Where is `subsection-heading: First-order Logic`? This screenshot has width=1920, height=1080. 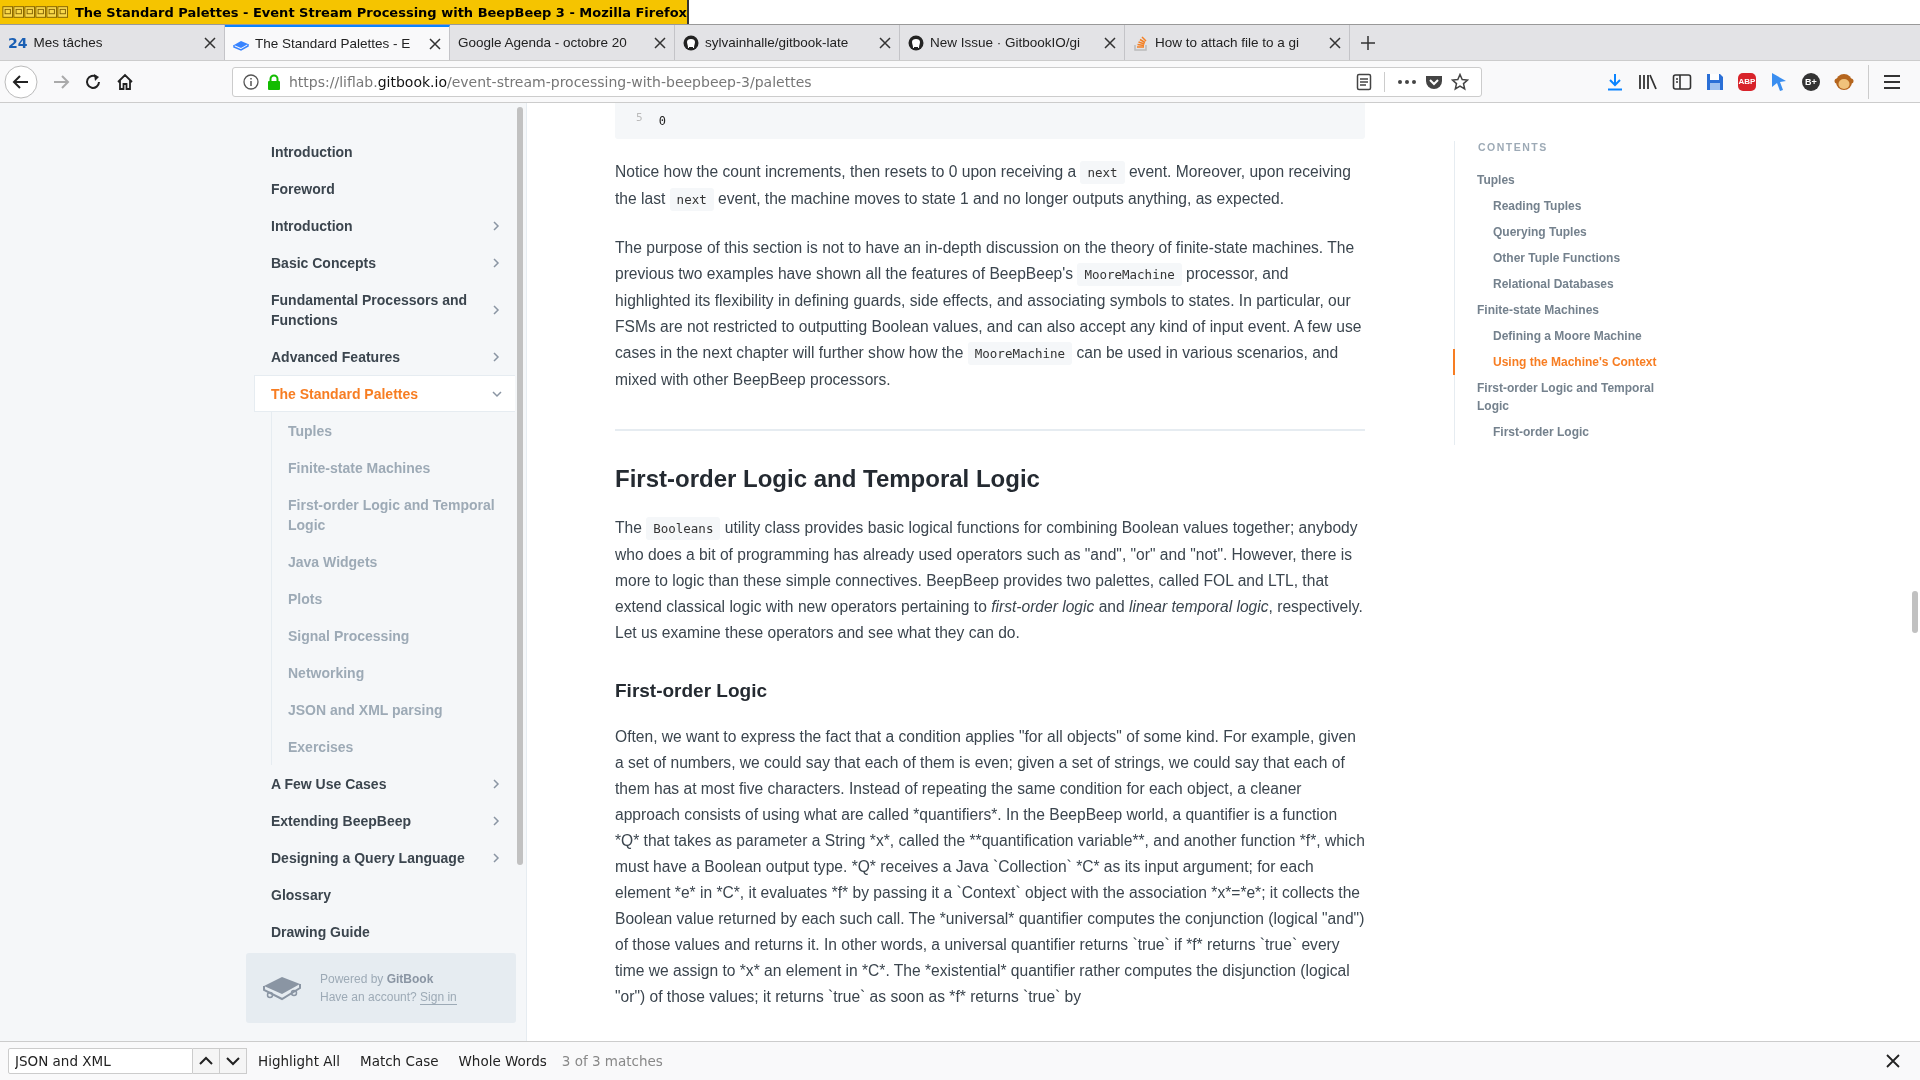 subsection-heading: First-order Logic is located at coordinates (691, 691).